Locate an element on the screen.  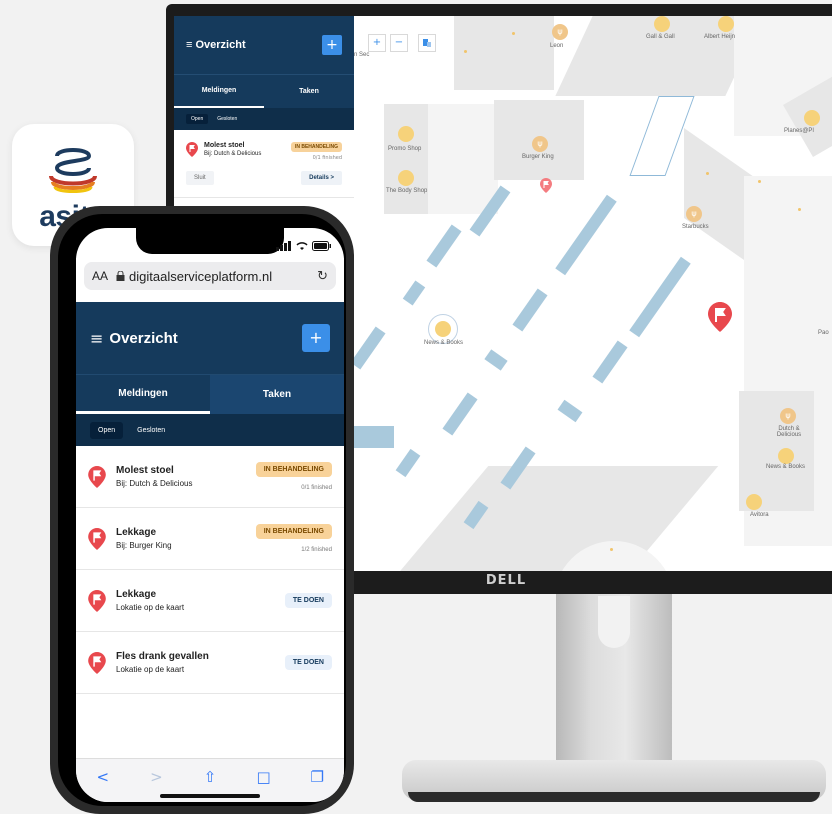
signal-icon is located at coordinates (284, 245).